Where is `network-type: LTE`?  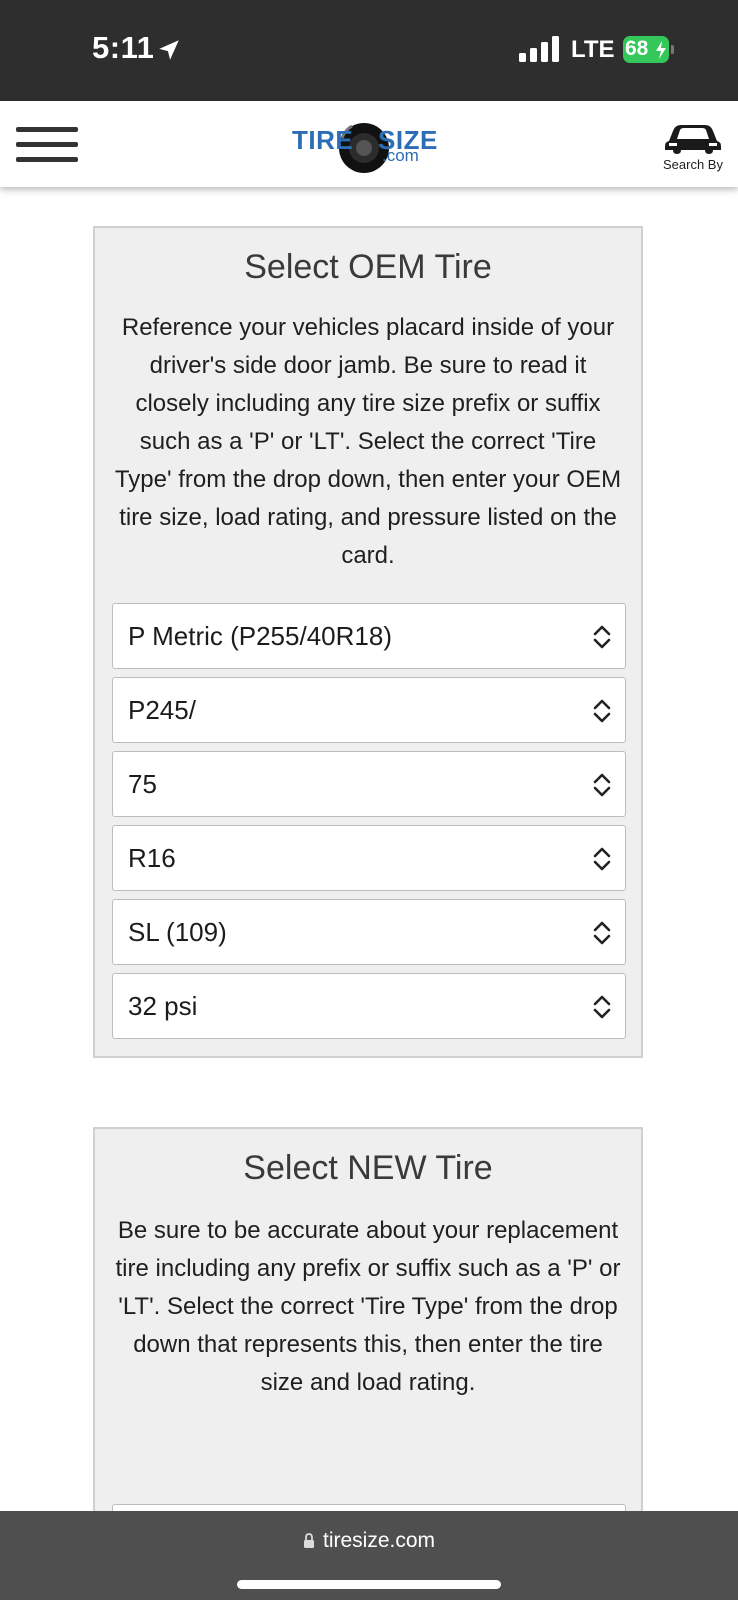 network-type: LTE is located at coordinates (593, 49).